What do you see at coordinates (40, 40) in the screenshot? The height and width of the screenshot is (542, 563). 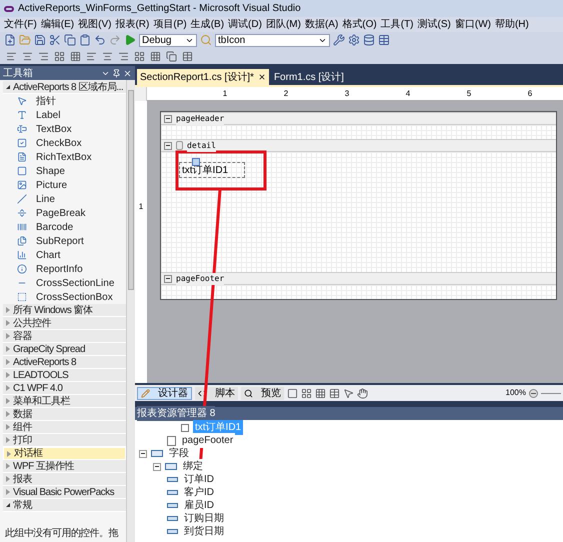 I see `save-icon` at bounding box center [40, 40].